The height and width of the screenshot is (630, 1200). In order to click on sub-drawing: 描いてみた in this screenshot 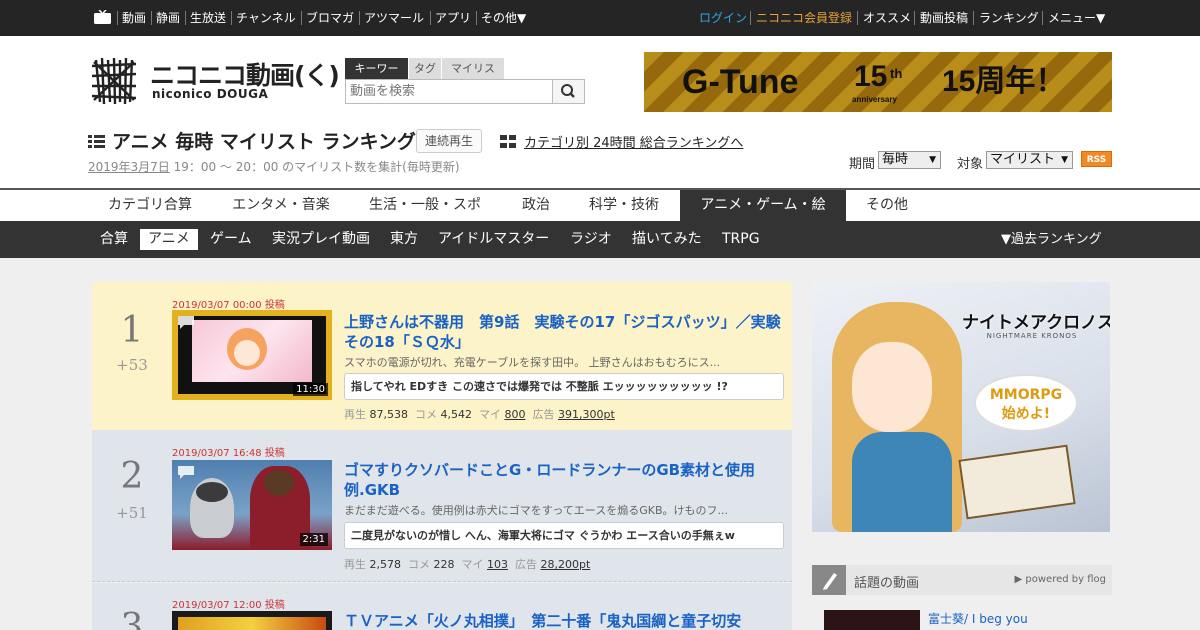, I will do `click(667, 239)`.